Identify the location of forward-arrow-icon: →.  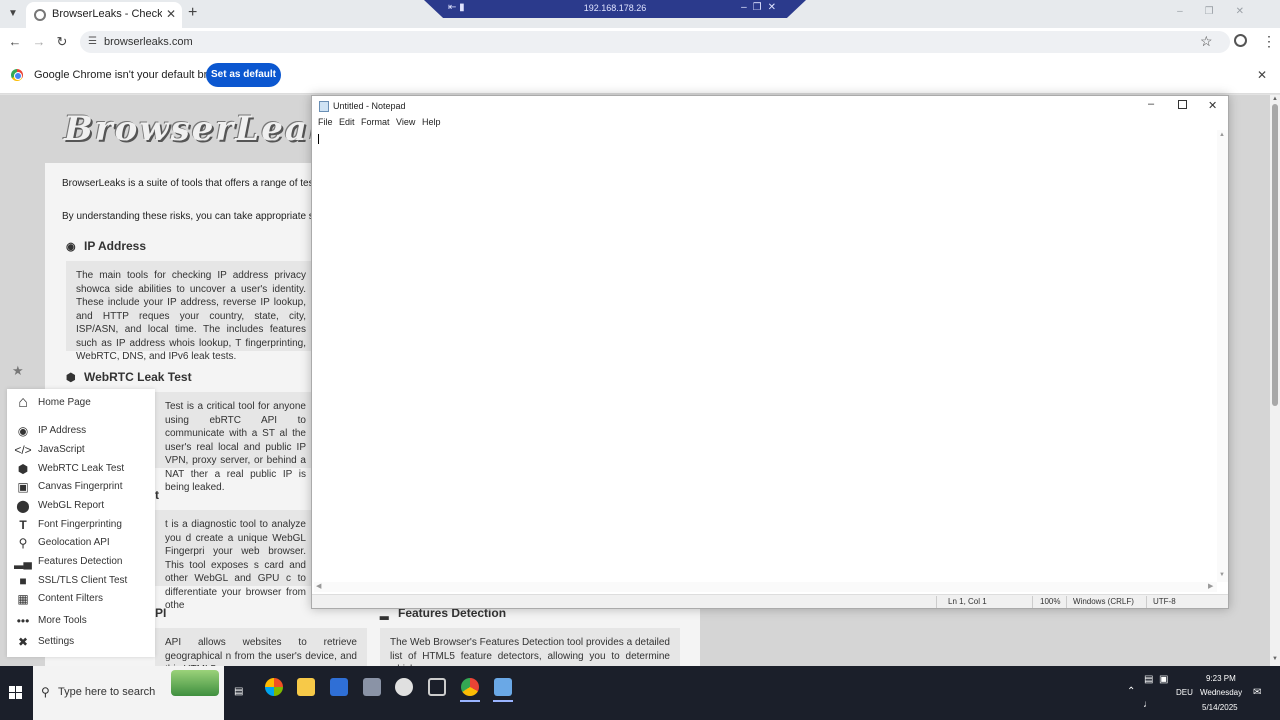
(39, 42).